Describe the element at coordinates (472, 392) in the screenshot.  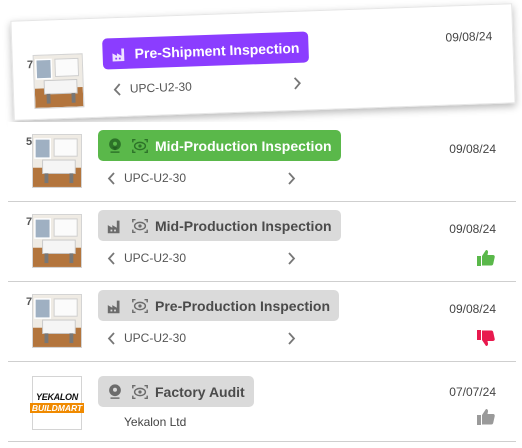
I see `inspection-date: 07/07/24` at that location.